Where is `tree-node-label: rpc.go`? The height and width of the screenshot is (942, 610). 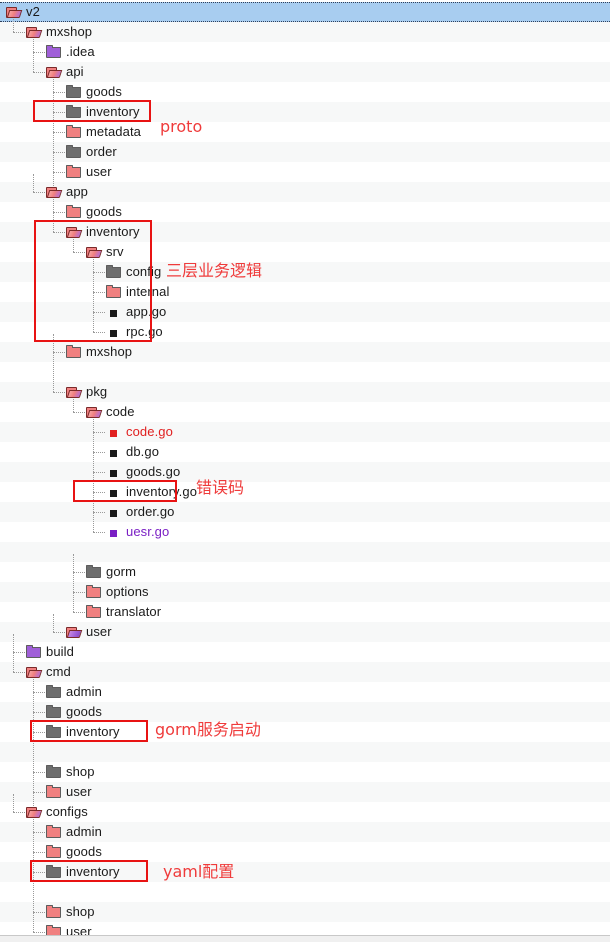 tree-node-label: rpc.go is located at coordinates (144, 331).